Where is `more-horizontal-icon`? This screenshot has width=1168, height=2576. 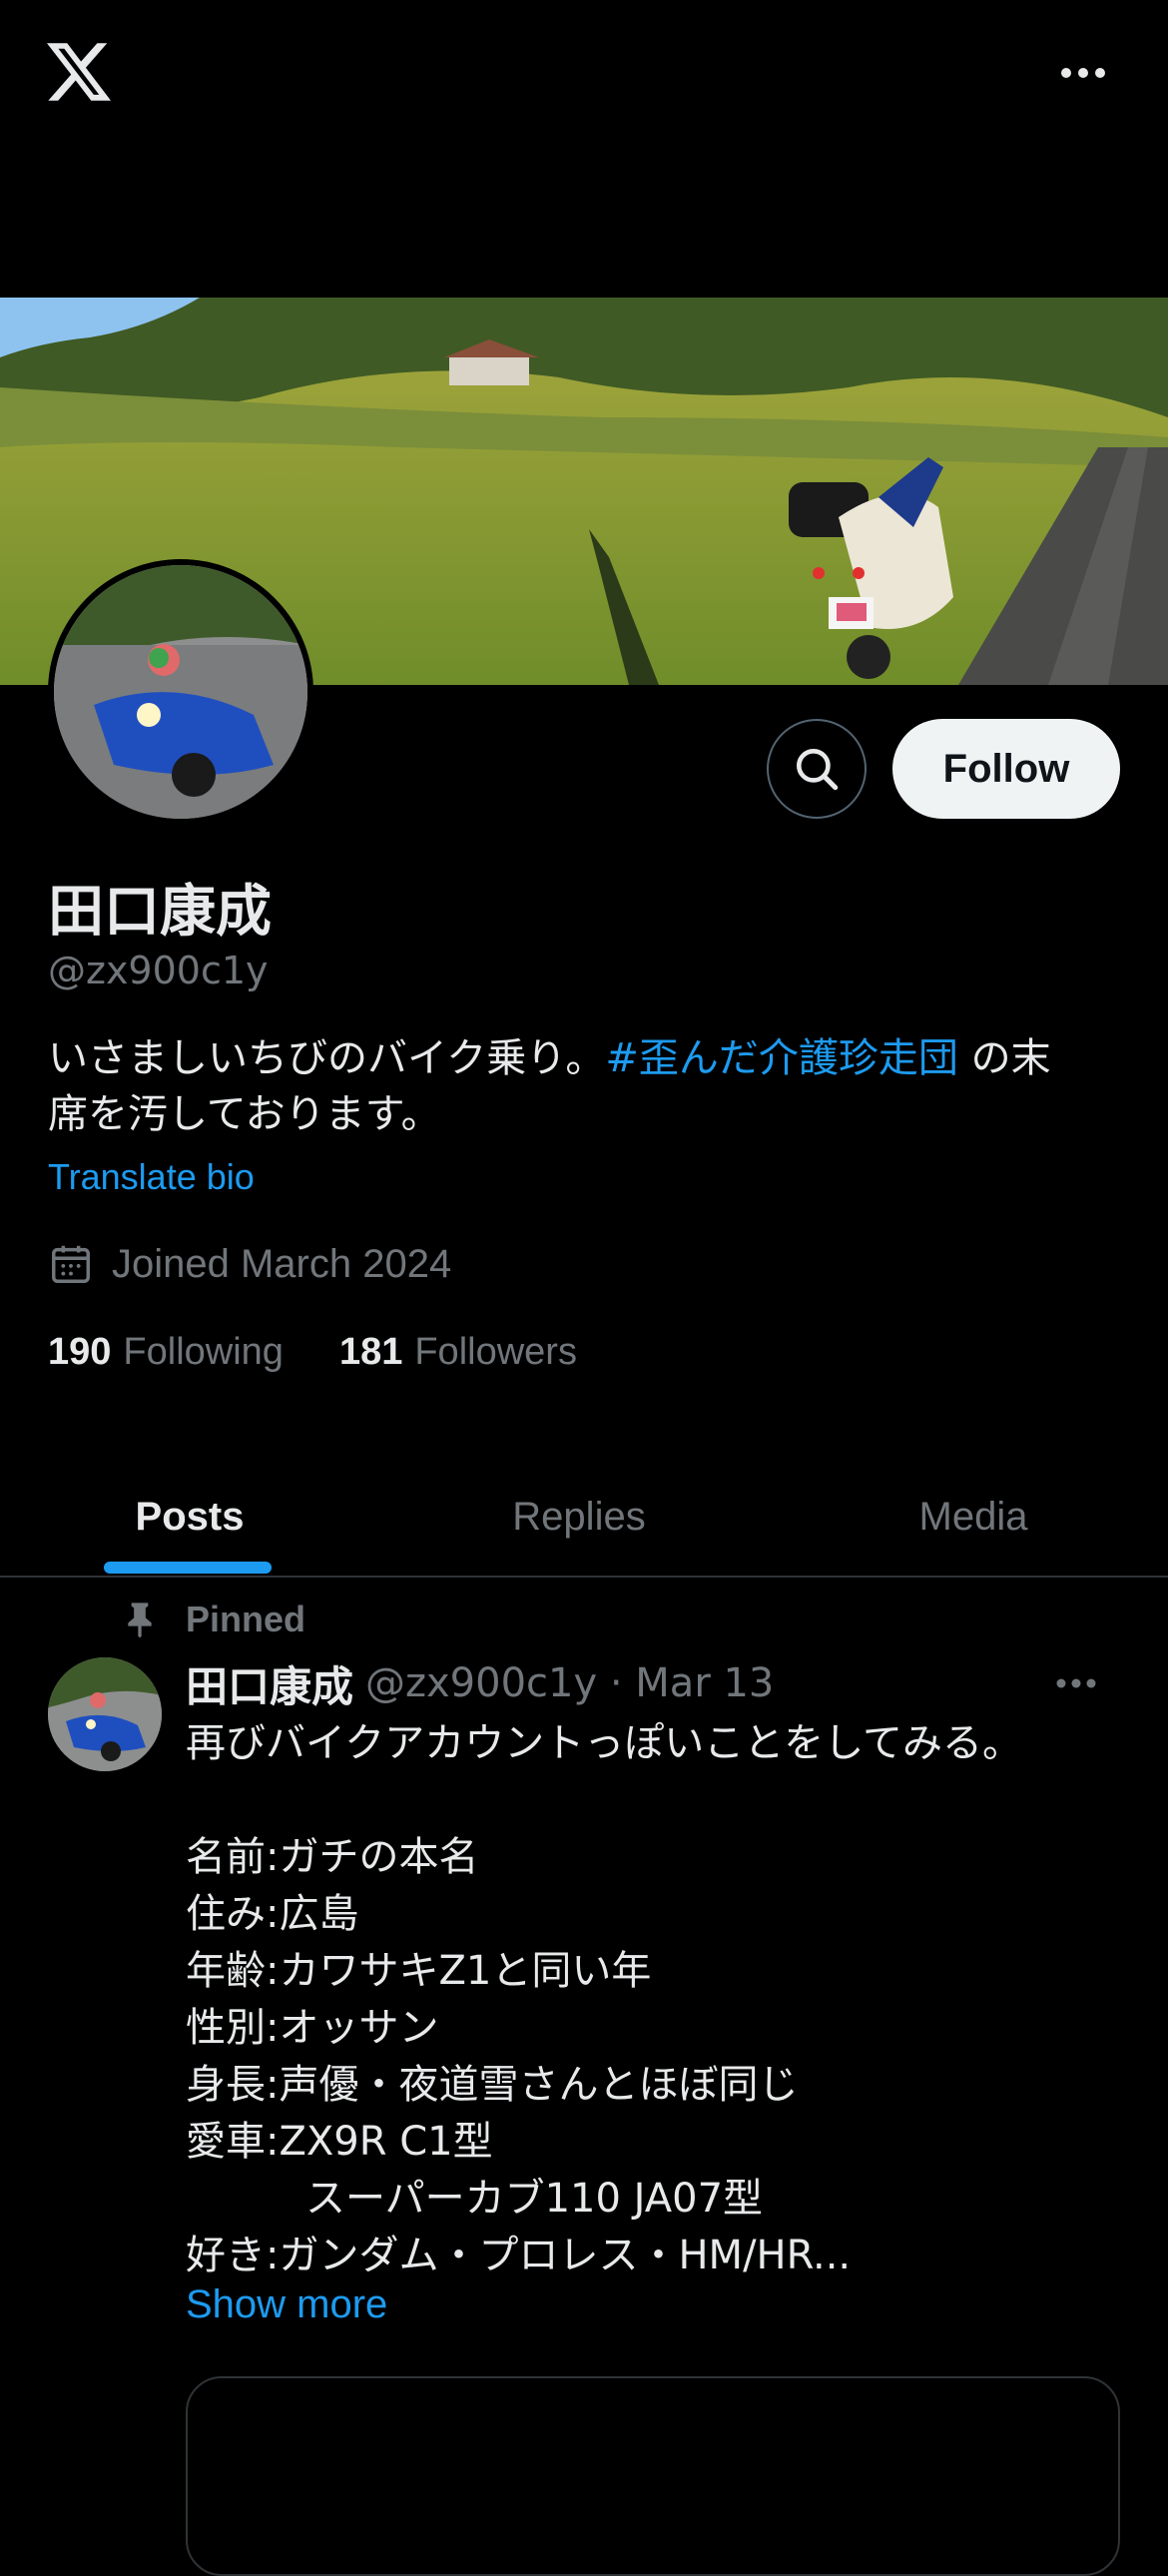 more-horizontal-icon is located at coordinates (1083, 73).